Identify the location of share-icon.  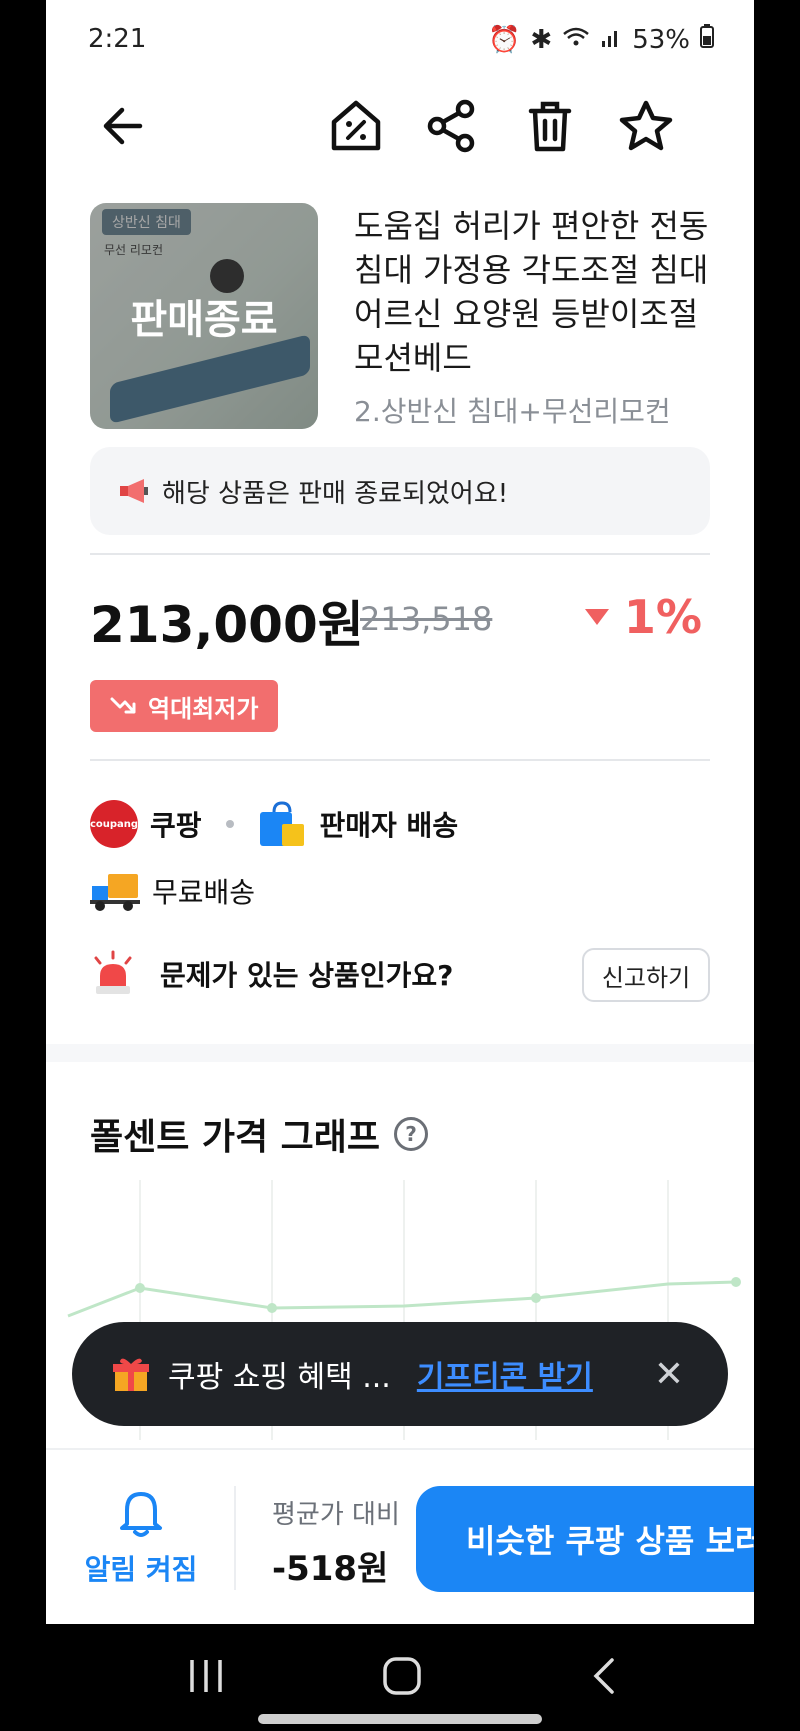
(451, 126).